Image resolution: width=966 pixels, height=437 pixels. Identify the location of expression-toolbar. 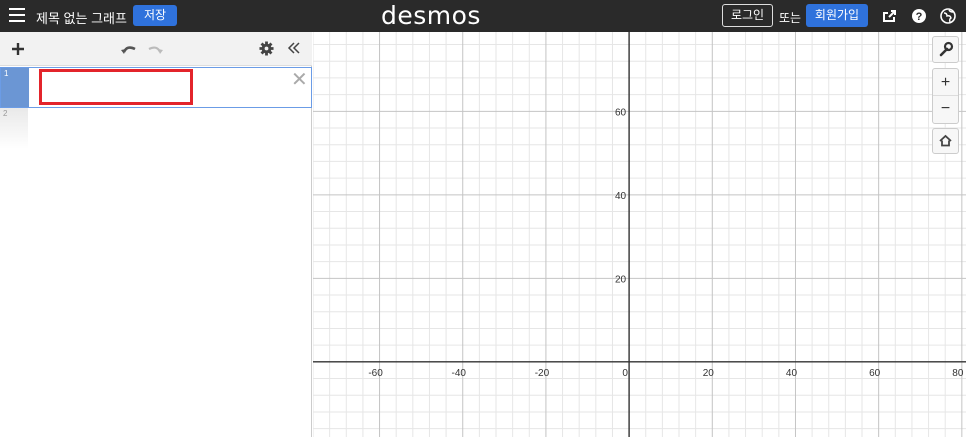
(156, 49).